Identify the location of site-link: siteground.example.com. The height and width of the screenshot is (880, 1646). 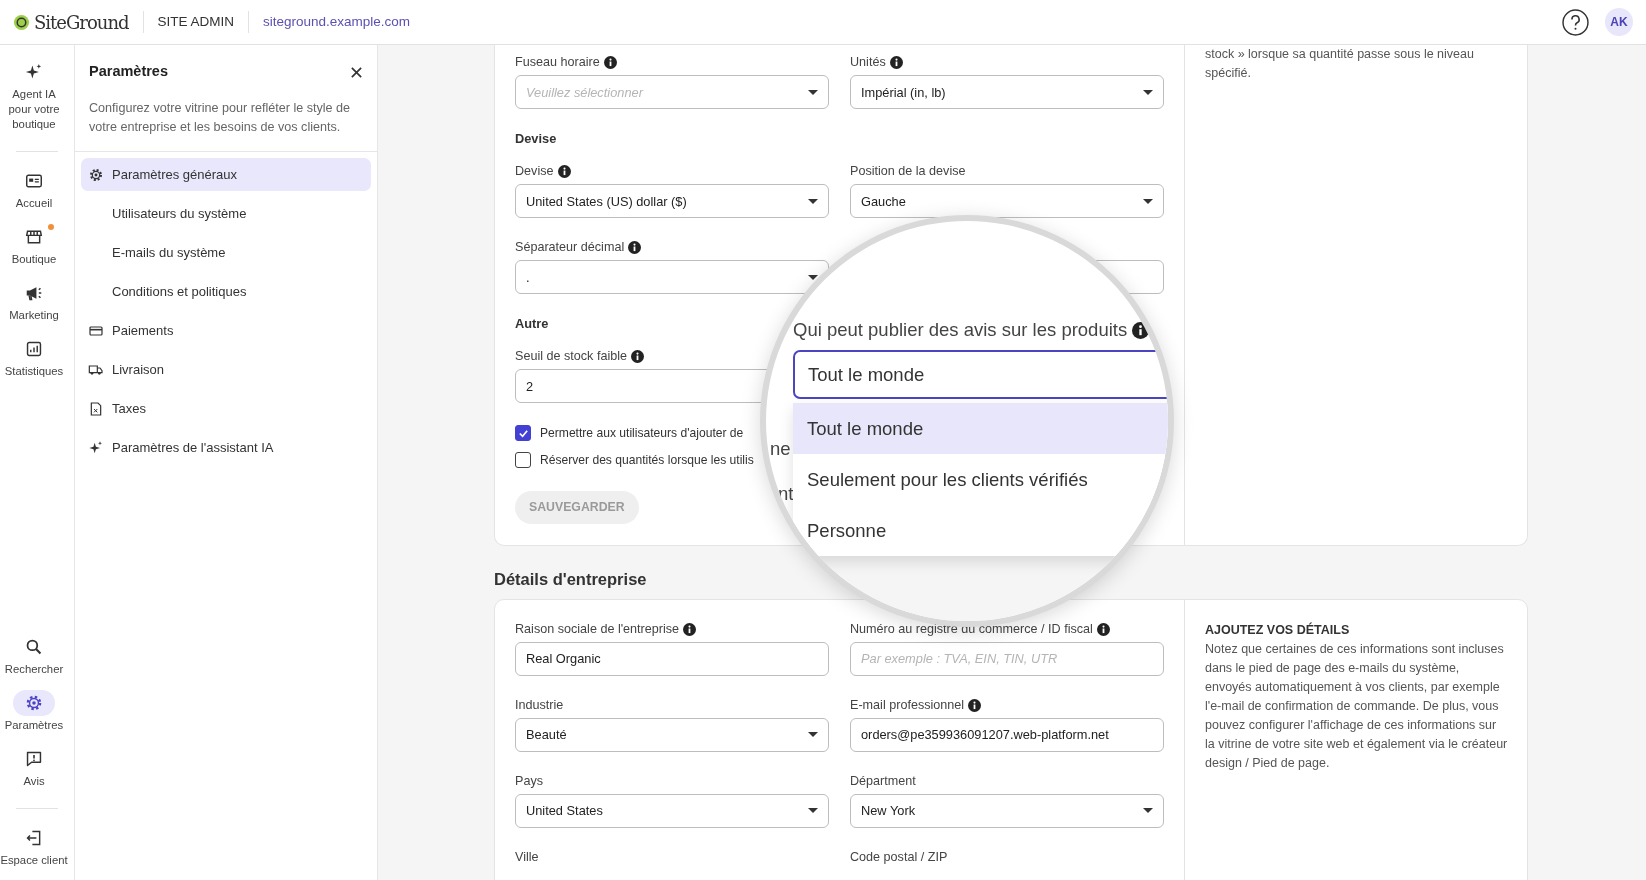
(337, 22).